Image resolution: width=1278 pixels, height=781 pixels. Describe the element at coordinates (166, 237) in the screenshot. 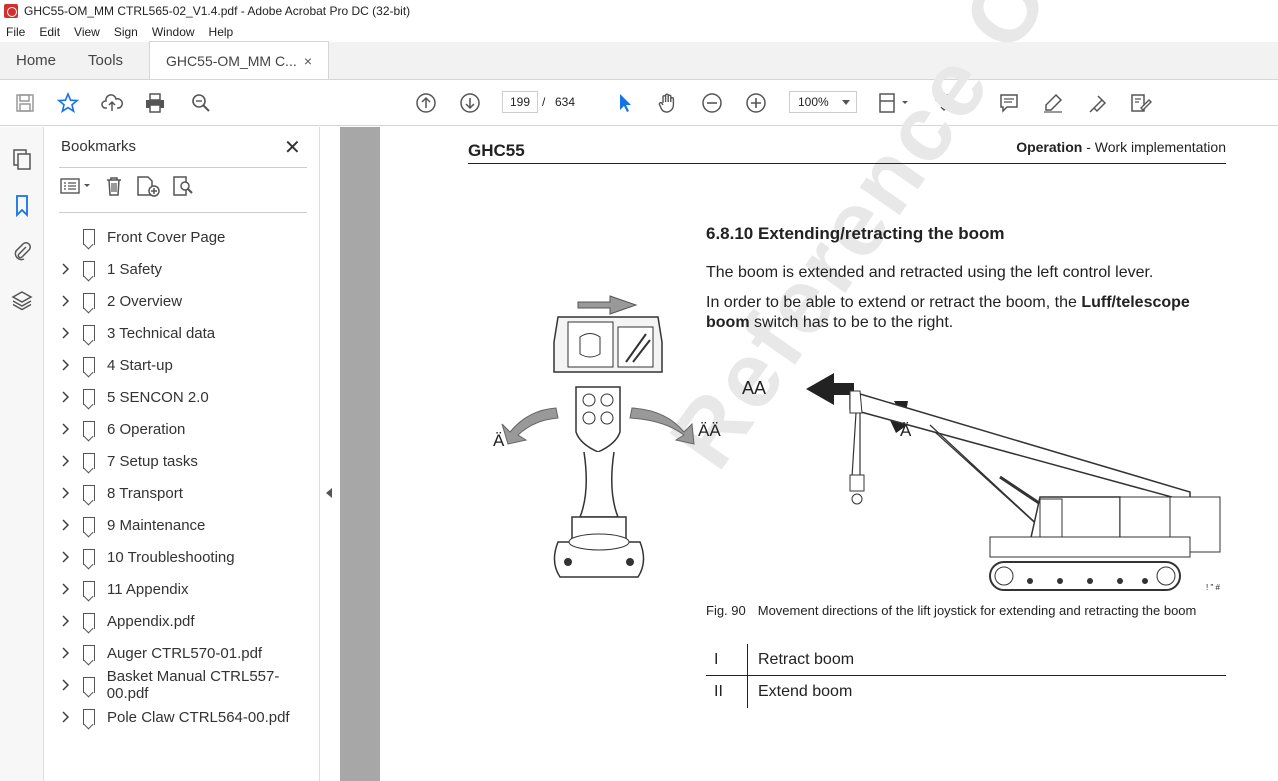

I see `bookmark-label: Front Cover Page` at that location.